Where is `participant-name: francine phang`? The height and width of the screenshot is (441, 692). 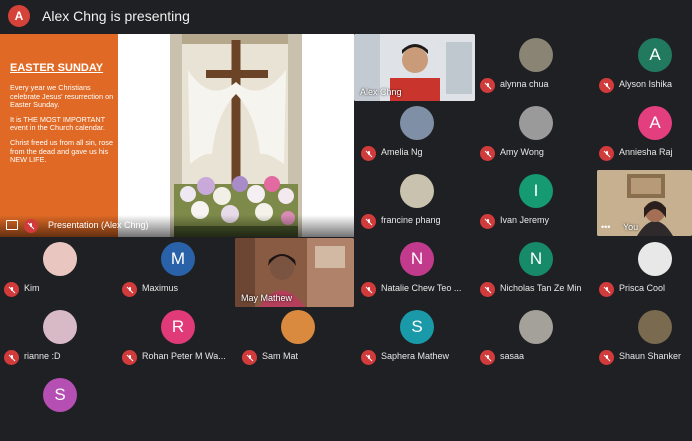
participant-name: francine phang is located at coordinates (411, 220).